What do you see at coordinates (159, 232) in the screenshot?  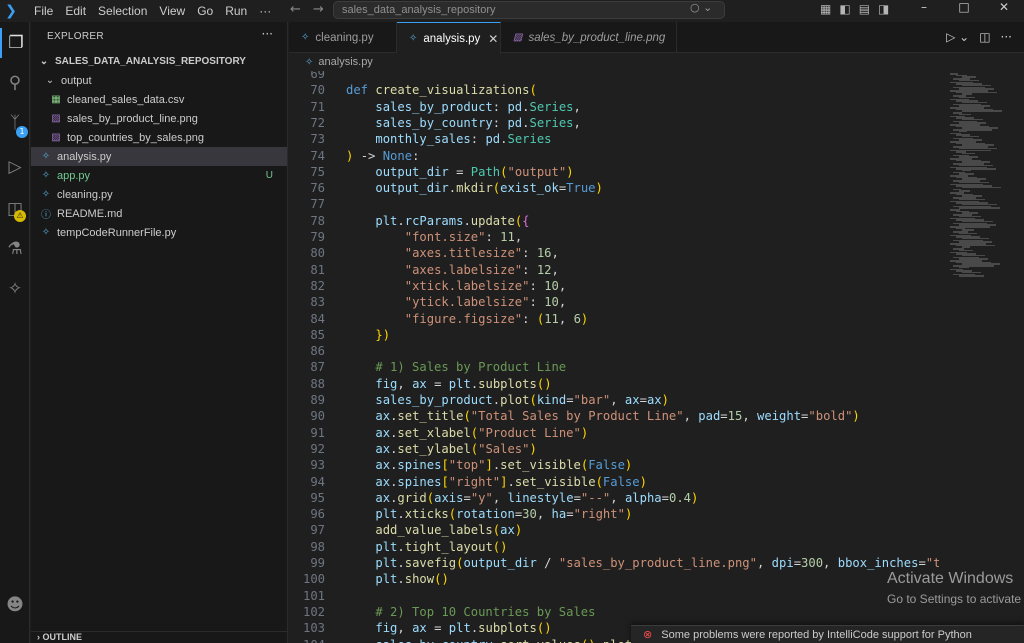 I see `tree-item-tempcoderunnerfile: ✧ tempCodeRunnerFile.py` at bounding box center [159, 232].